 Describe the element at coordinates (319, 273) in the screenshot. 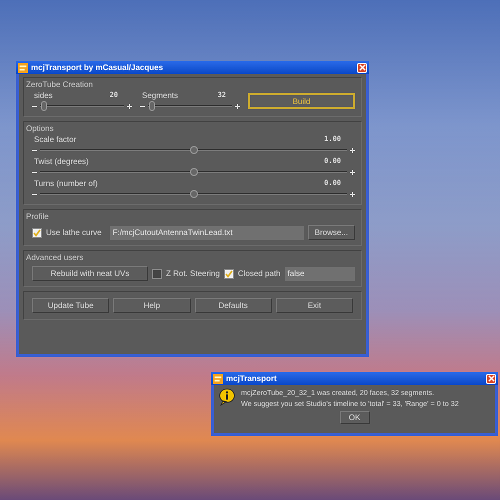

I see `value-field: false` at that location.